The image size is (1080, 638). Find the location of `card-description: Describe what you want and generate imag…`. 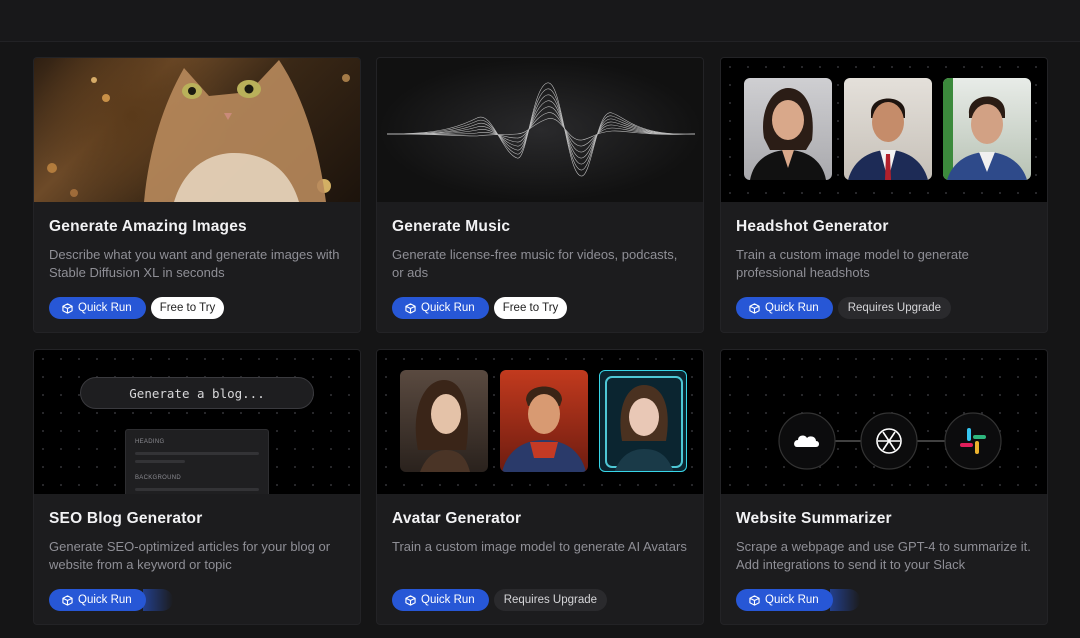

card-description: Describe what you want and generate imag… is located at coordinates (194, 263).